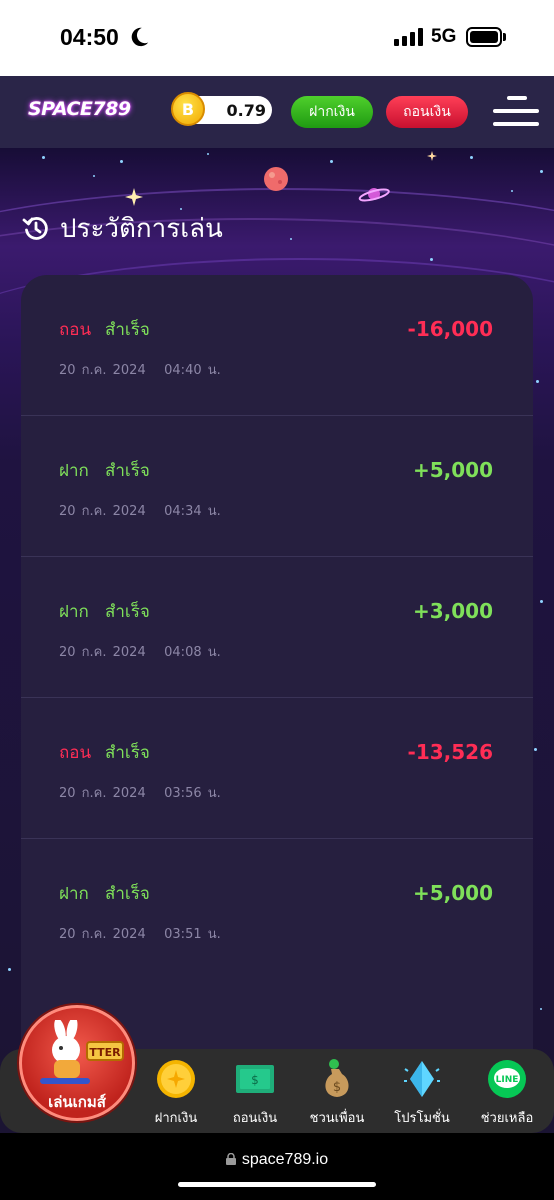 Image resolution: width=554 pixels, height=1200 pixels. Describe the element at coordinates (176, 1079) in the screenshot. I see `coin-icon` at that location.